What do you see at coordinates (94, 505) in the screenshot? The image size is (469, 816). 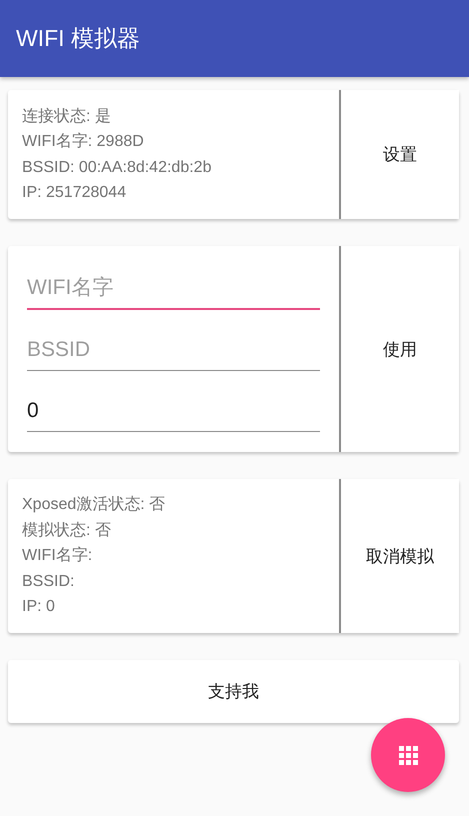 I see `info-text: Xposed激活状态: 否` at bounding box center [94, 505].